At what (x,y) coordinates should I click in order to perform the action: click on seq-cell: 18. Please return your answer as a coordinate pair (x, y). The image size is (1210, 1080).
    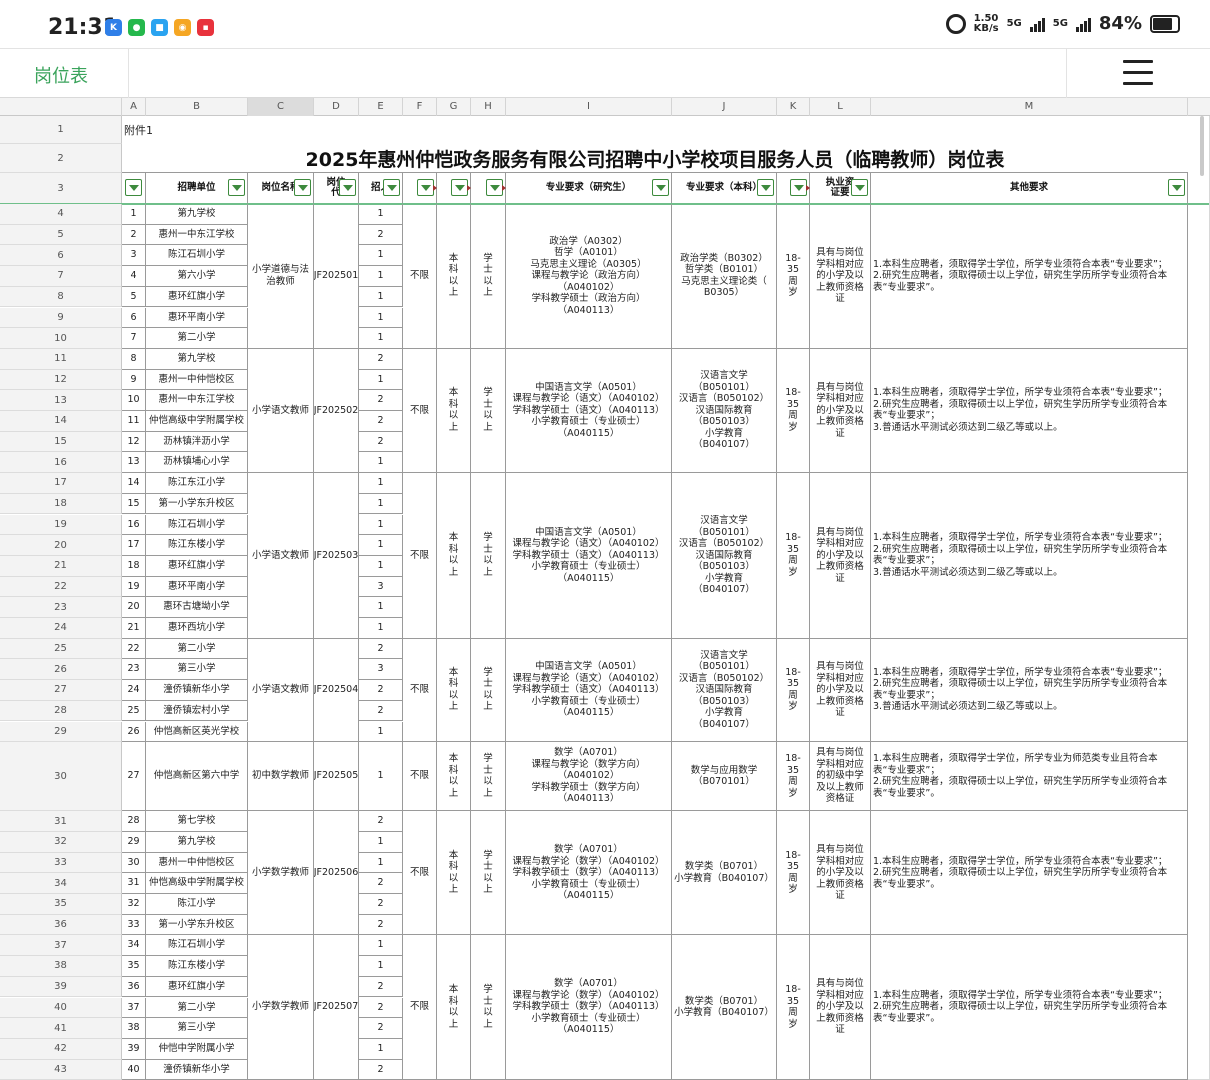
    Looking at the image, I should click on (134, 566).